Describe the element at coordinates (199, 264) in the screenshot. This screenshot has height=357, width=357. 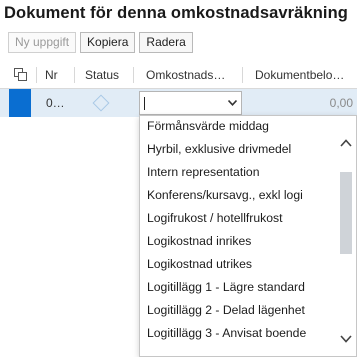
I see `dropdown-option: Logikostnad utrikes` at that location.